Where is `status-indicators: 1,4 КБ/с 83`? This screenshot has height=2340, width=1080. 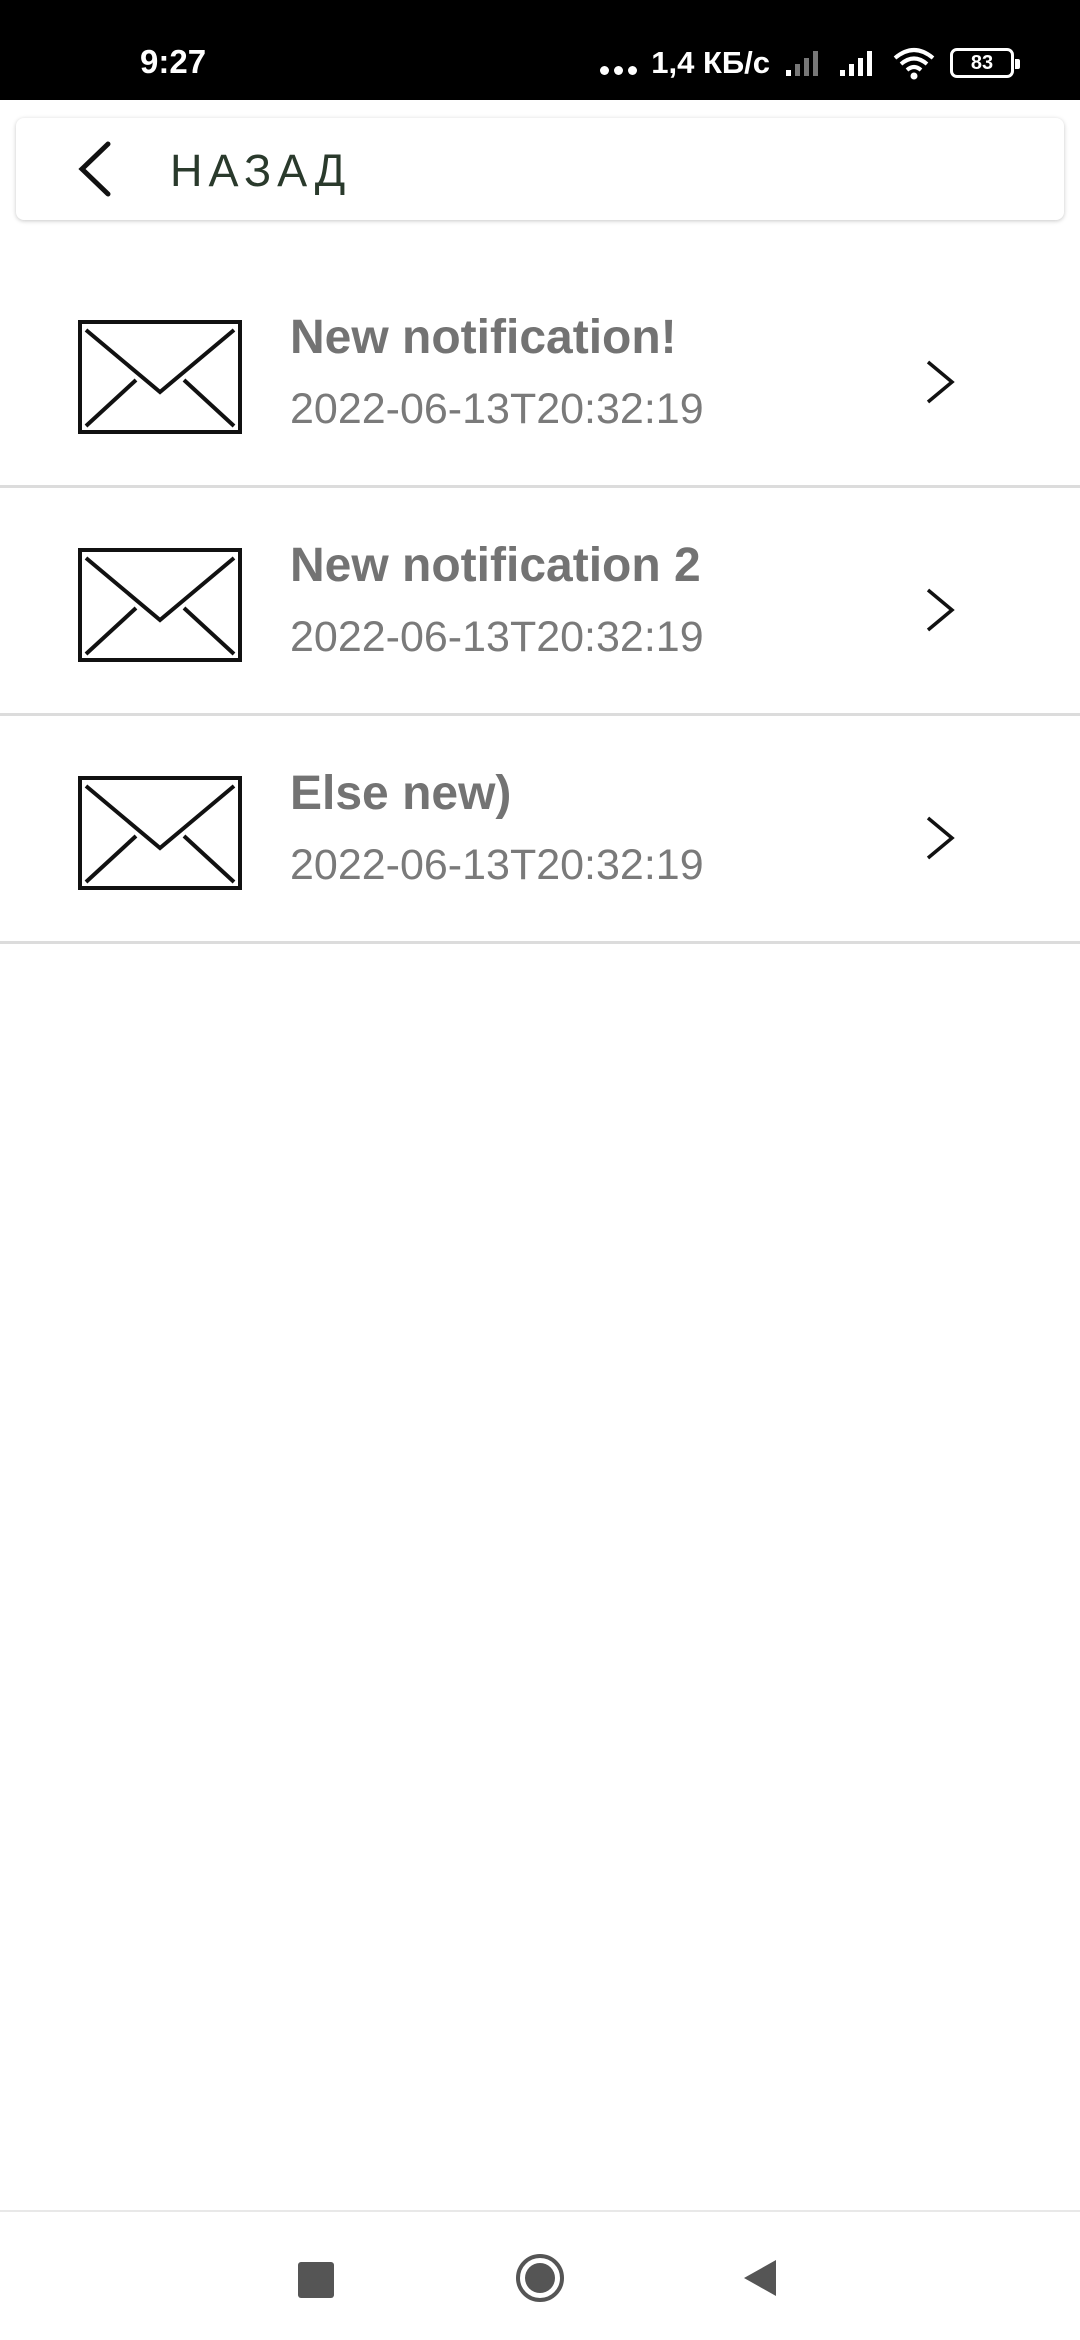 status-indicators: 1,4 КБ/с 83 is located at coordinates (810, 63).